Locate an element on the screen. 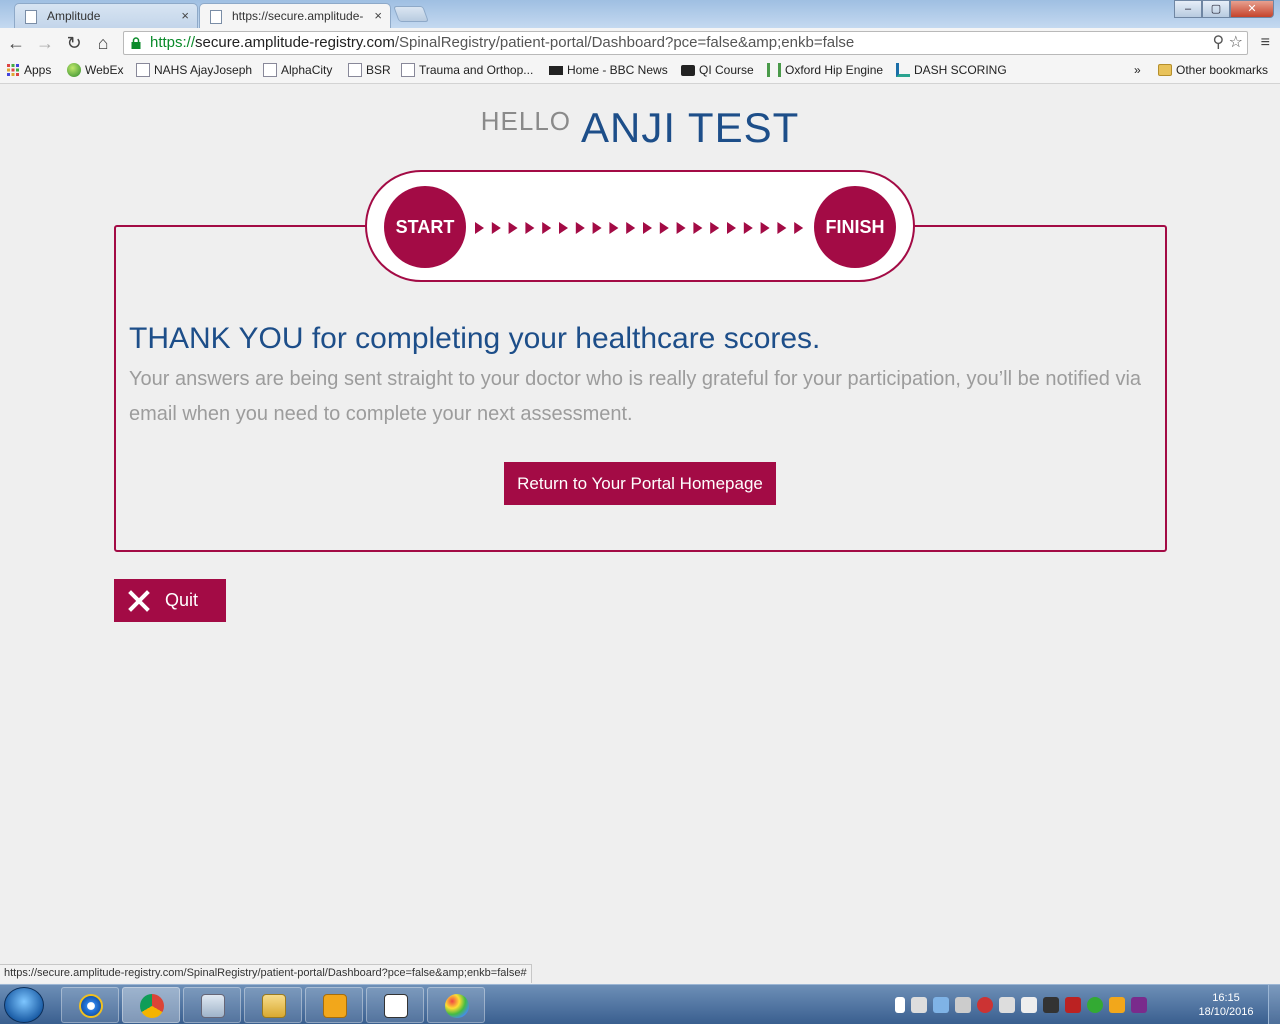 The image size is (1280, 1024). bookmark-qi-course: QI Course is located at coordinates (717, 70).